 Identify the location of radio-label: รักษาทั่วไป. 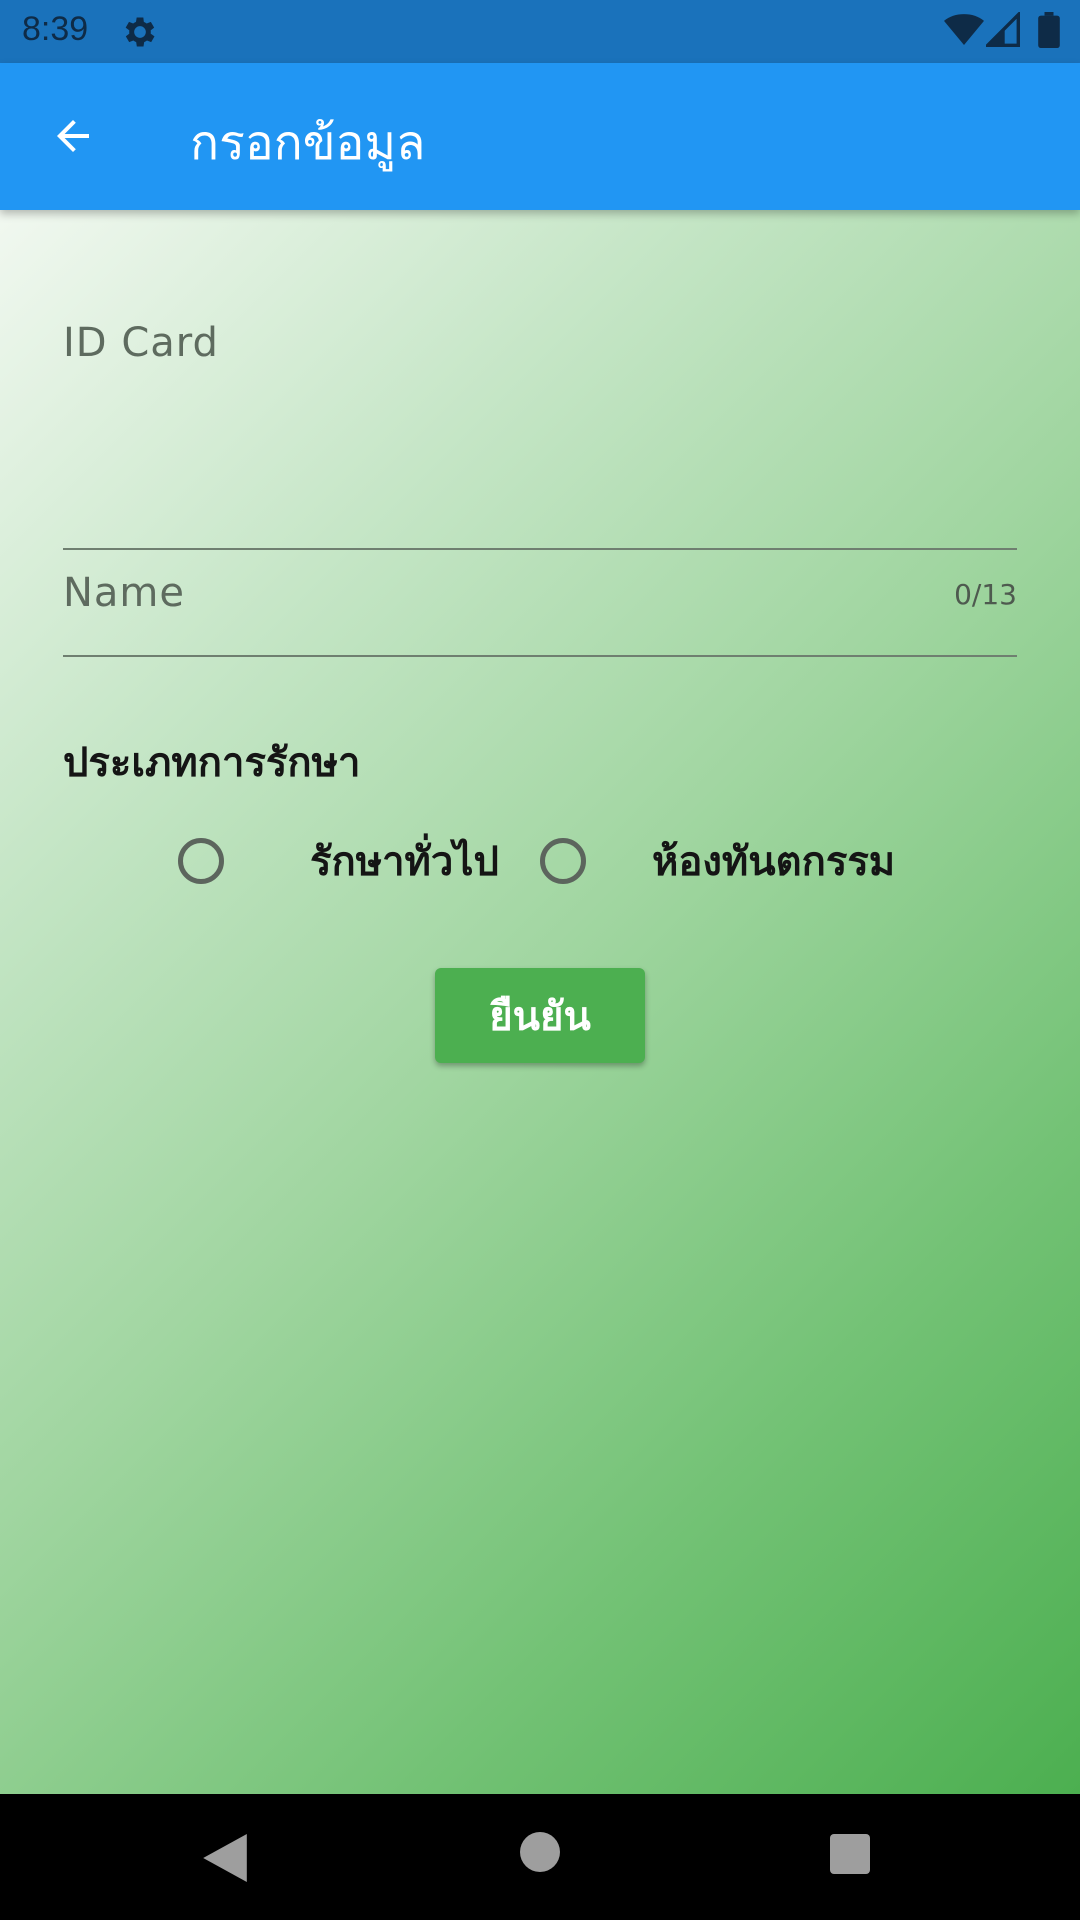
(404, 862).